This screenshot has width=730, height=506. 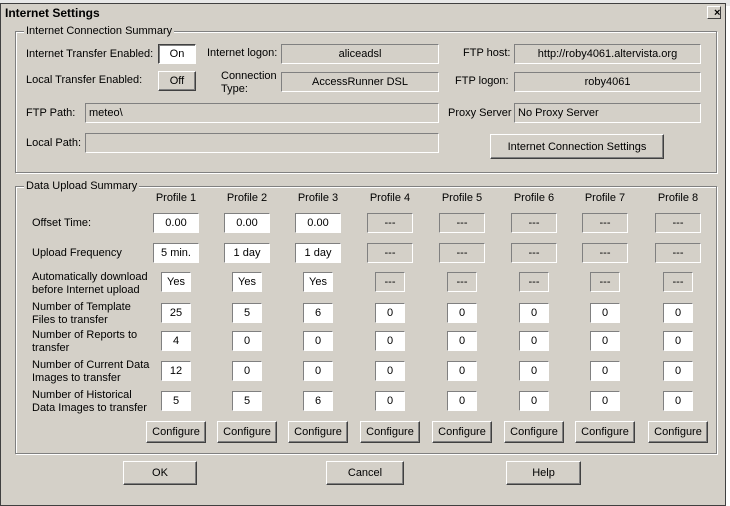 I want to click on profile-5-row-2-field: ---, so click(x=462, y=253).